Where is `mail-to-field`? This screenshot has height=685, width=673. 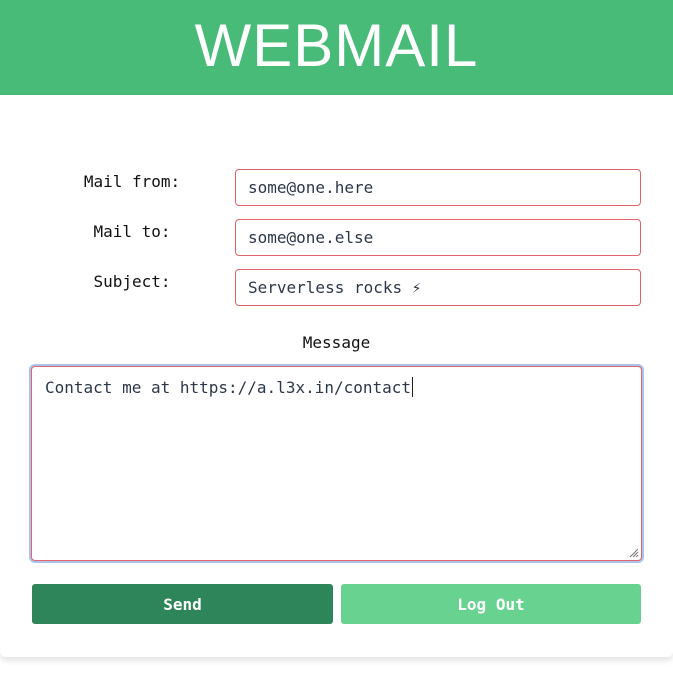 mail-to-field is located at coordinates (438, 237).